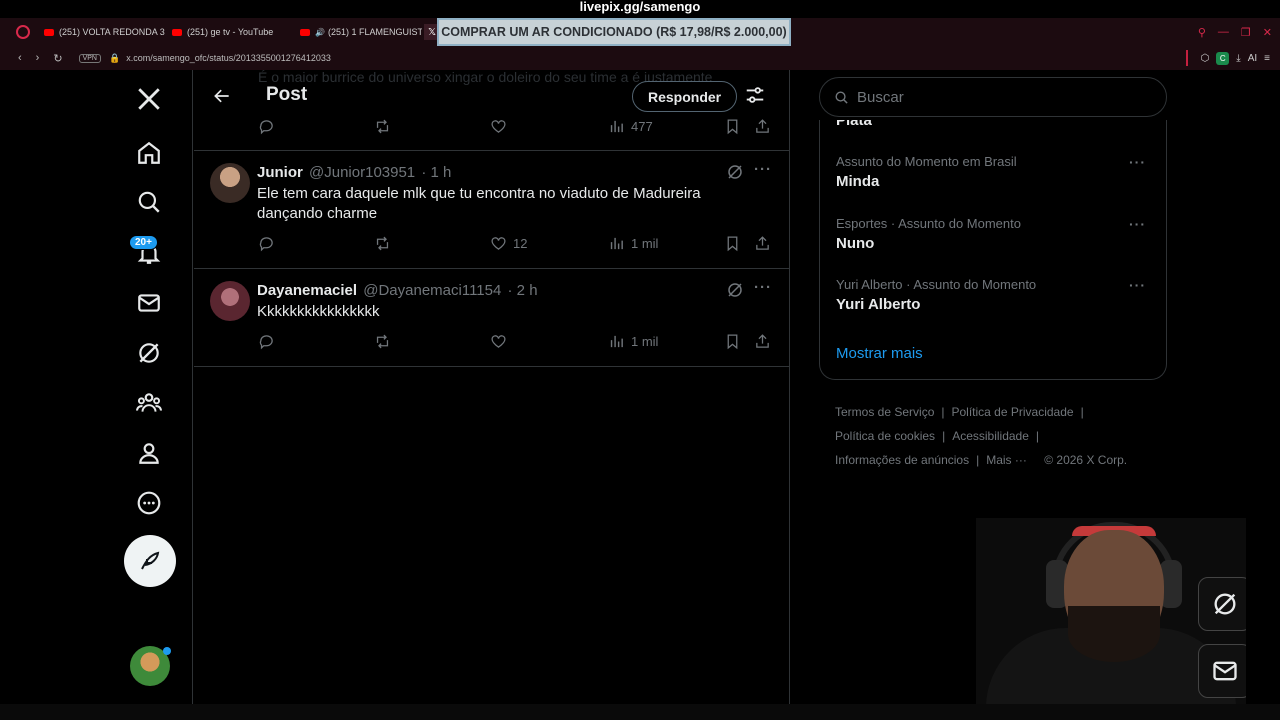 The width and height of the screenshot is (1280, 720). I want to click on tweet-actions: 1 mil, so click(492, 343).